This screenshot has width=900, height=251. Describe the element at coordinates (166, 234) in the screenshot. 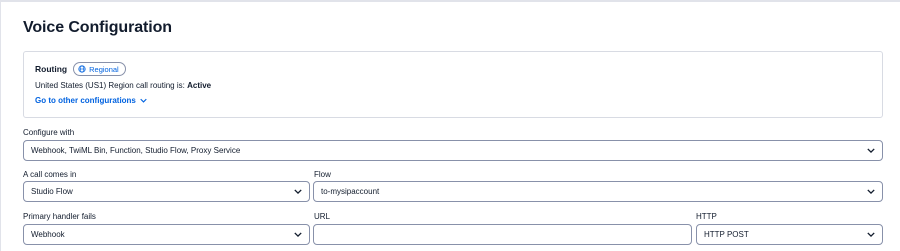

I see `primary-handler-select: Webhook` at that location.